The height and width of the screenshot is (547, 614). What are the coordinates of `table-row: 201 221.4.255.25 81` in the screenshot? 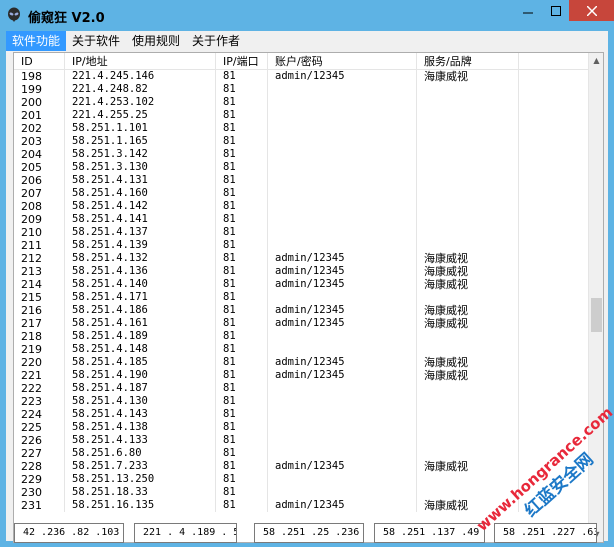 It's located at (301, 115).